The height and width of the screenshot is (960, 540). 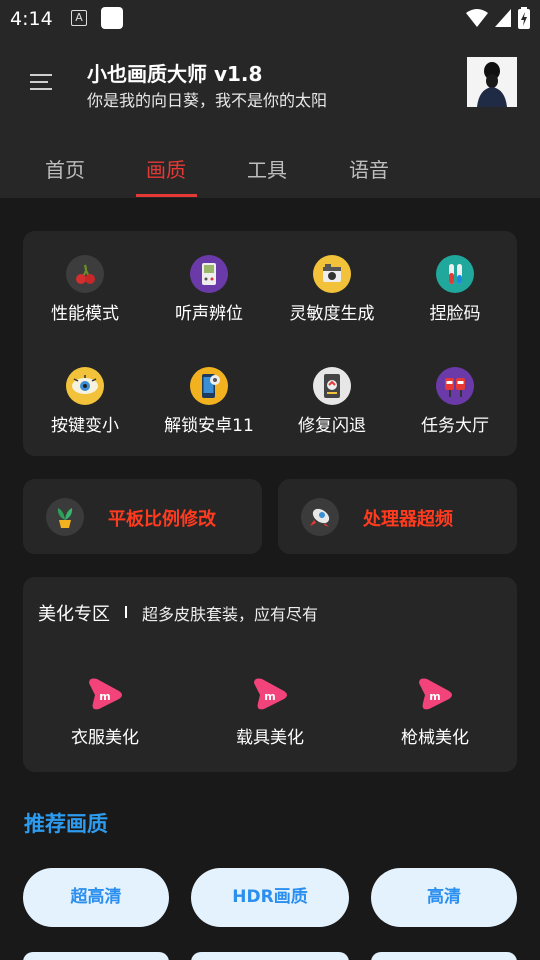 I want to click on tablet-ratio-button: 平板比例修改, so click(x=142, y=516).